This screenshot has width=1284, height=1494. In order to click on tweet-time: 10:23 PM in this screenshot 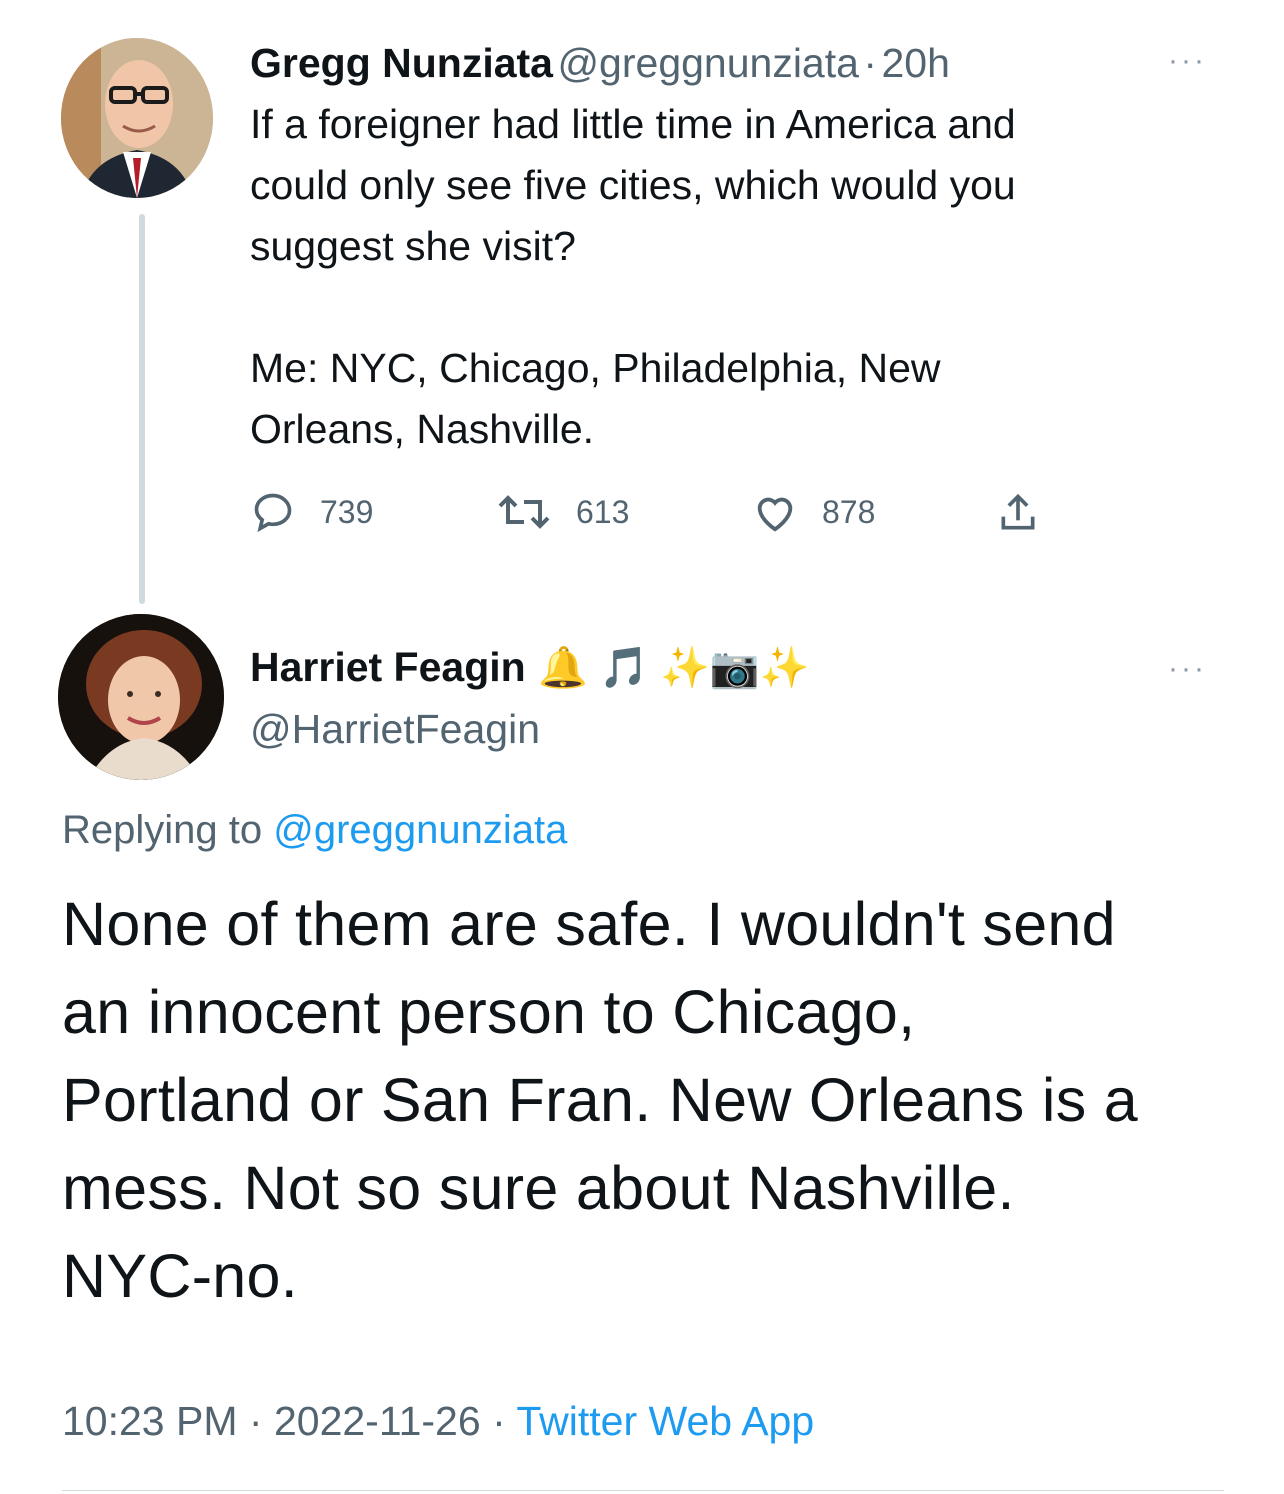, I will do `click(150, 1421)`.